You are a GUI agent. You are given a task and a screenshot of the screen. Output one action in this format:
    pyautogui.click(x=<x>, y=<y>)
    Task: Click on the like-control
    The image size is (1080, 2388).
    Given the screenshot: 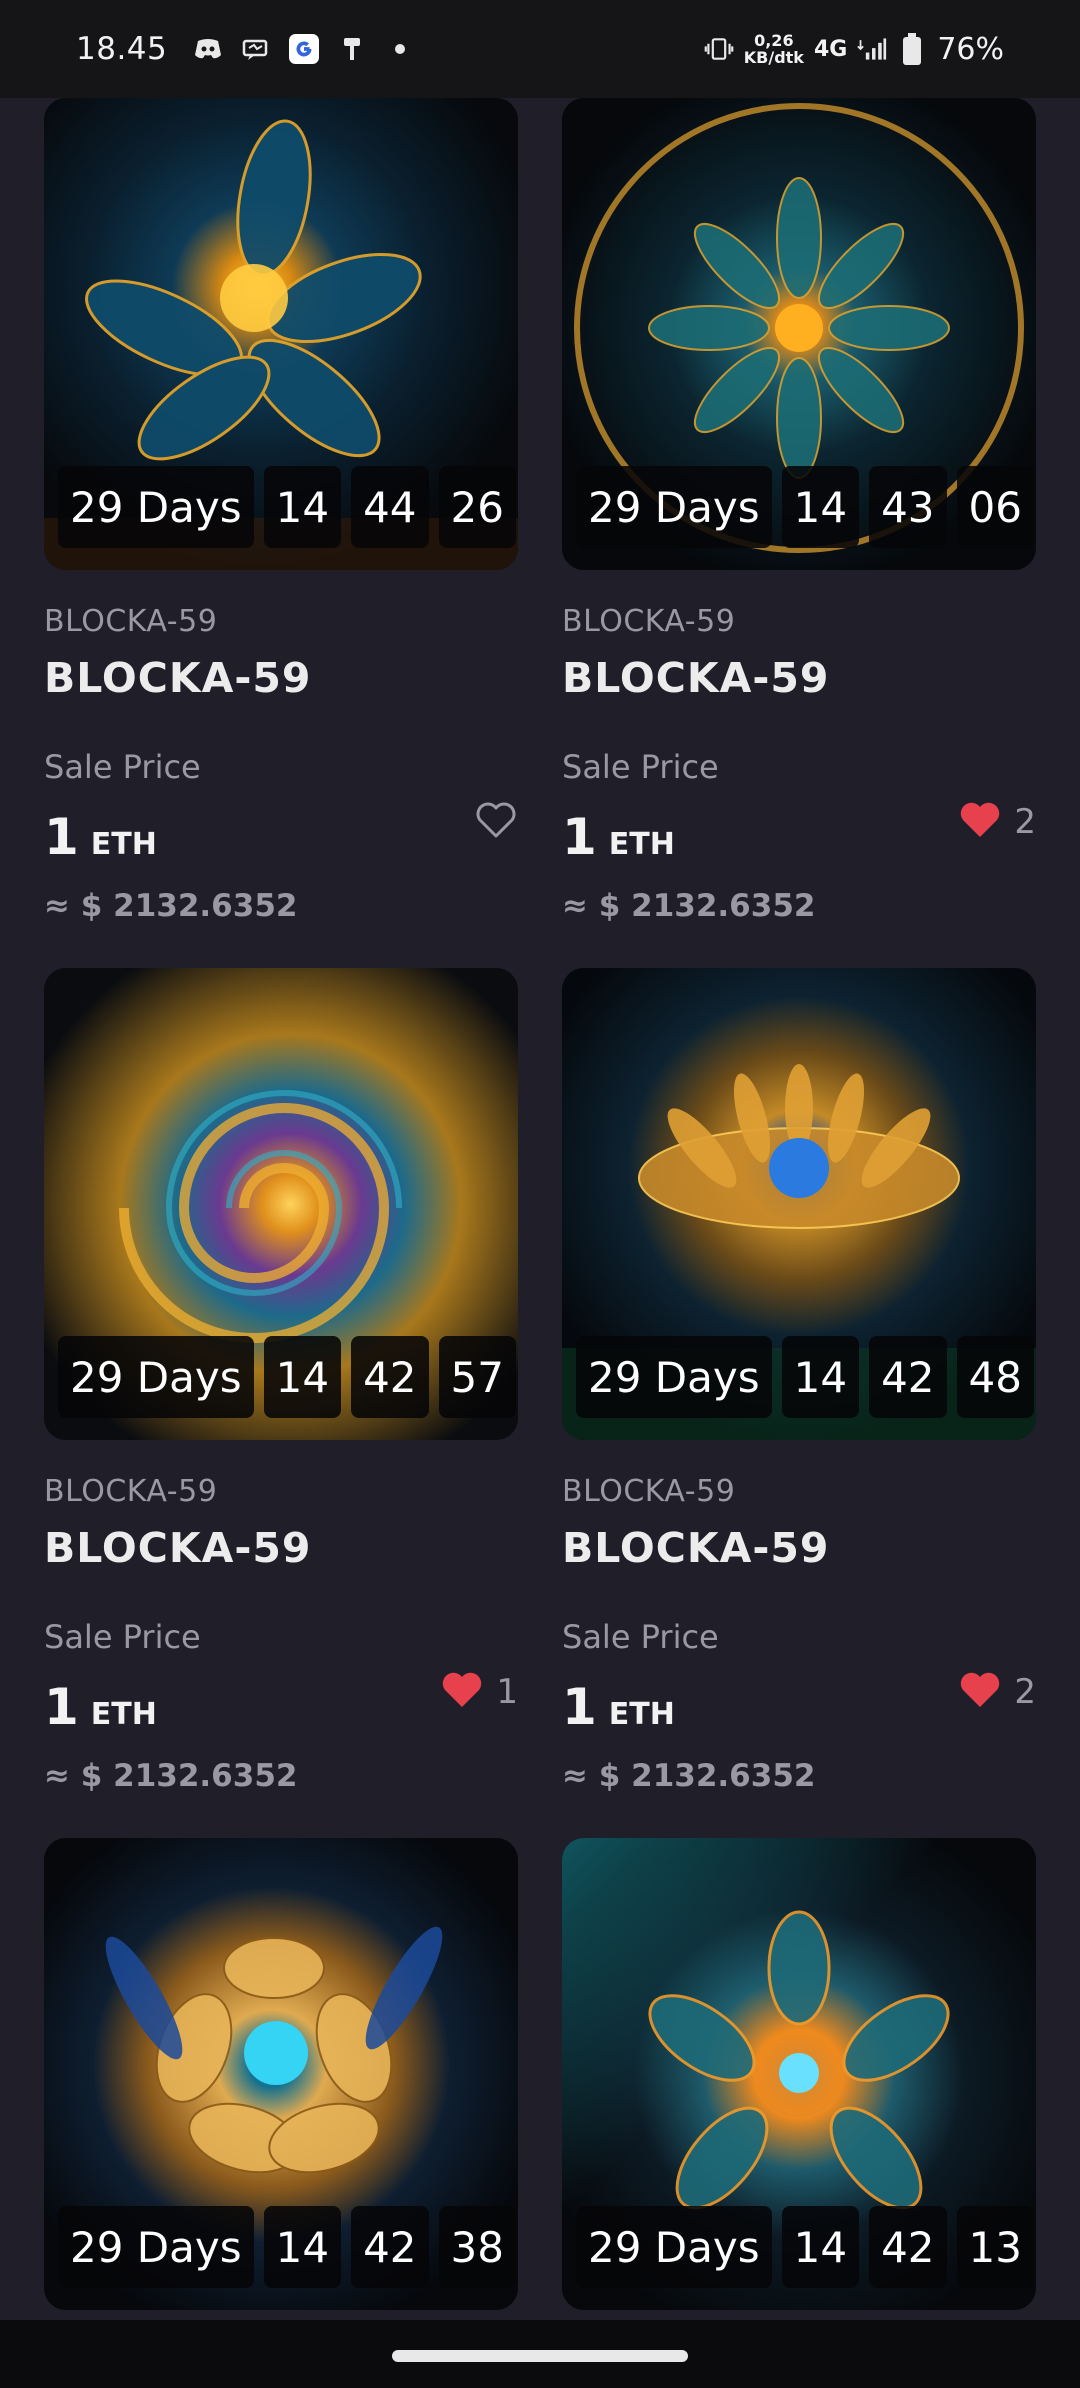 What is the action you would take?
    pyautogui.click(x=496, y=822)
    